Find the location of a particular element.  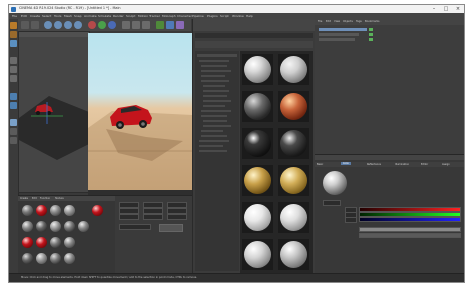

y-axis-icon is located at coordinates (102, 25).